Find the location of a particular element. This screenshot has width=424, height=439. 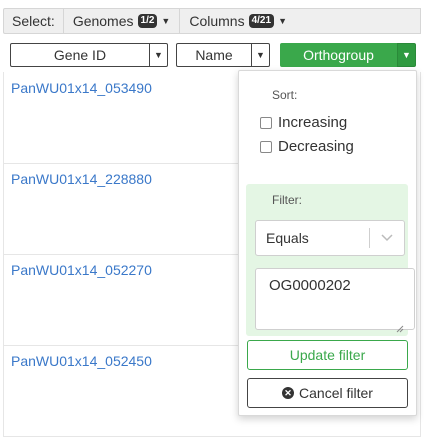

close-circle-icon: ✕ is located at coordinates (288, 393).